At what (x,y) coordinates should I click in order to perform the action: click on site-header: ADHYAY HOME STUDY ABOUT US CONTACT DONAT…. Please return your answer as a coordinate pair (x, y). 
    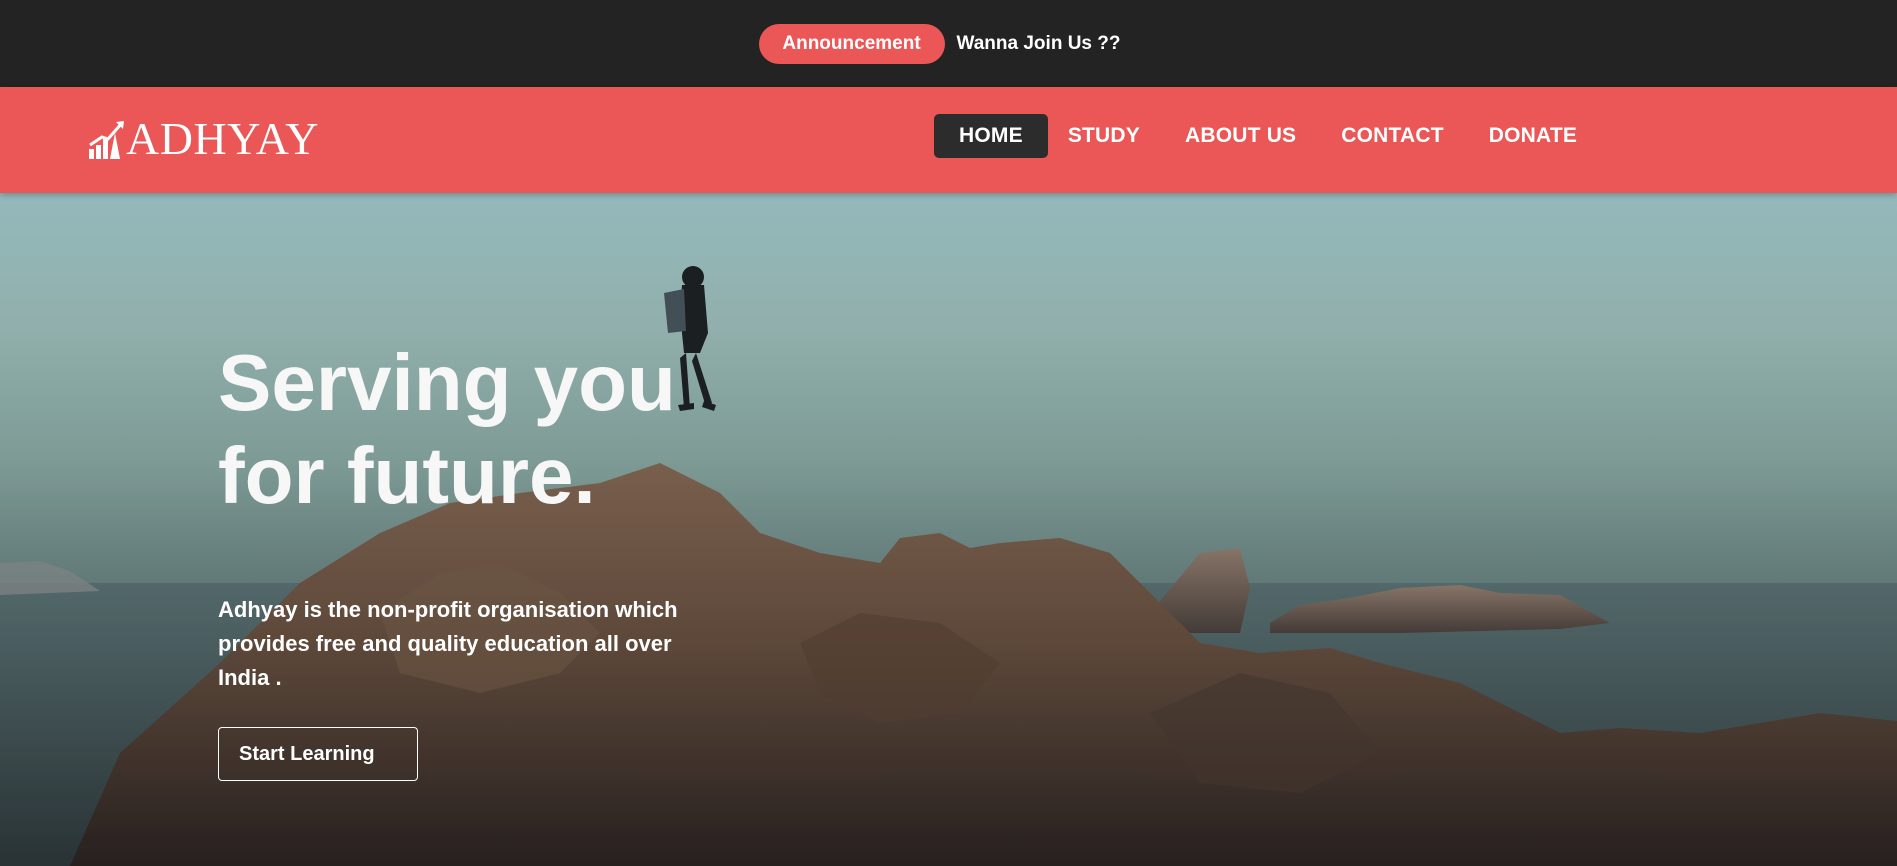
    Looking at the image, I should click on (948, 140).